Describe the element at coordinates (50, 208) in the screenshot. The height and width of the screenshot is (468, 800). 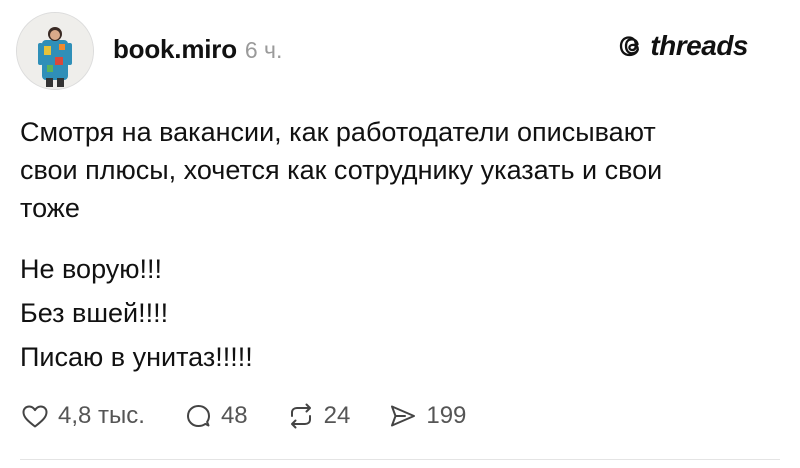
I see `paragraph-line: тоже` at that location.